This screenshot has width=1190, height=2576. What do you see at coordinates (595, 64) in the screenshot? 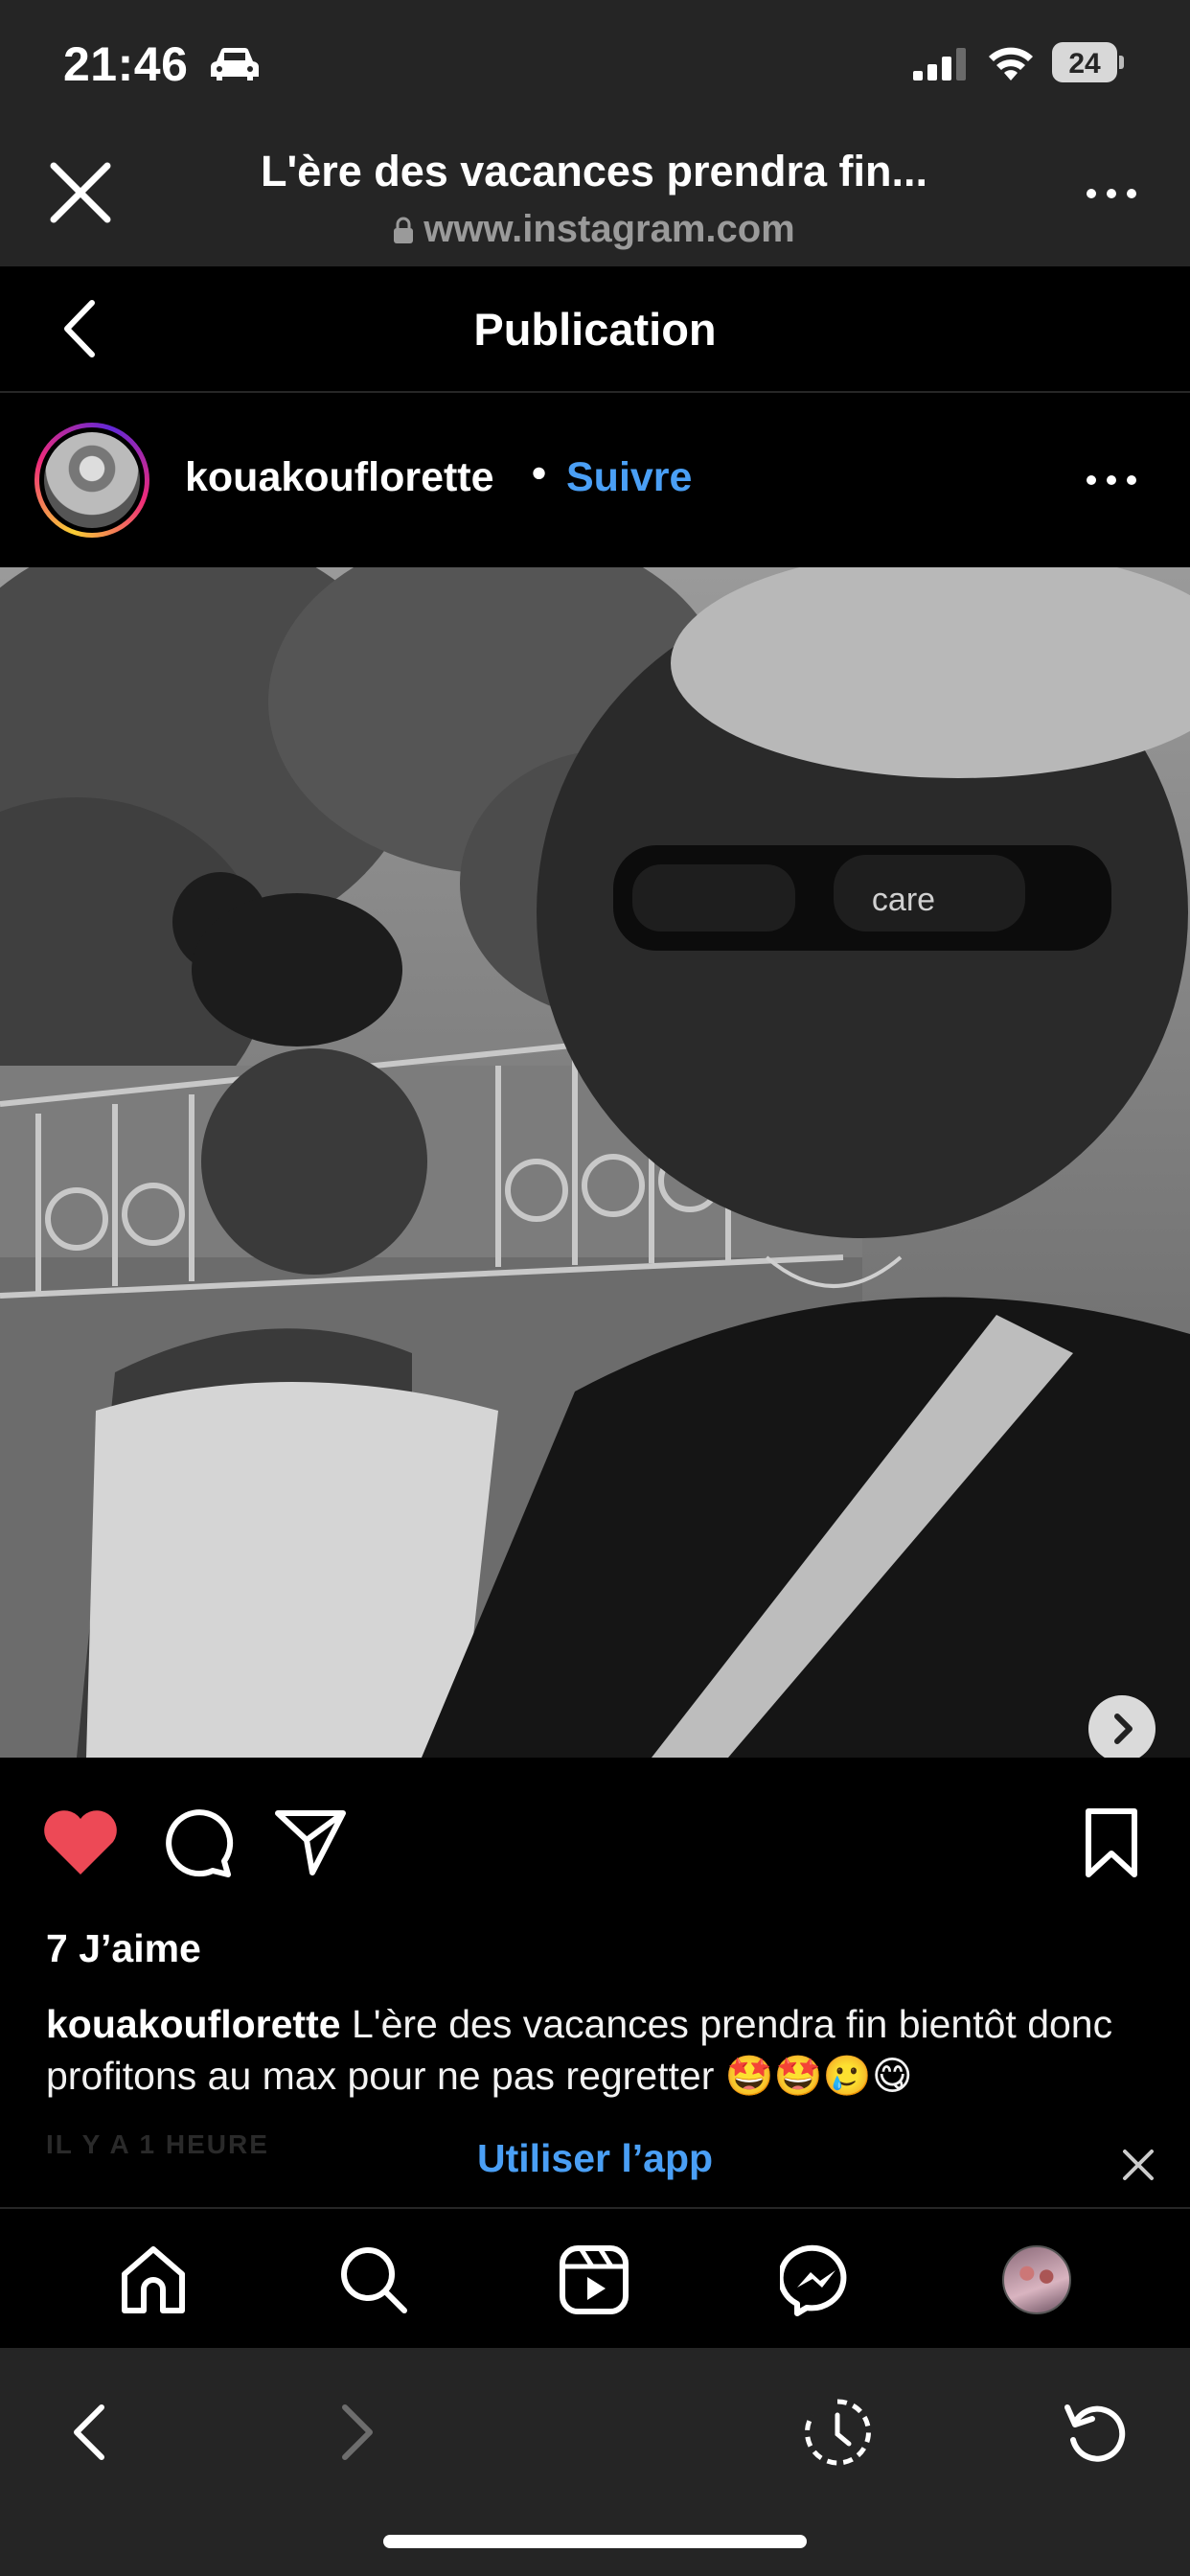
I see `status-bar: 21:46 24` at bounding box center [595, 64].